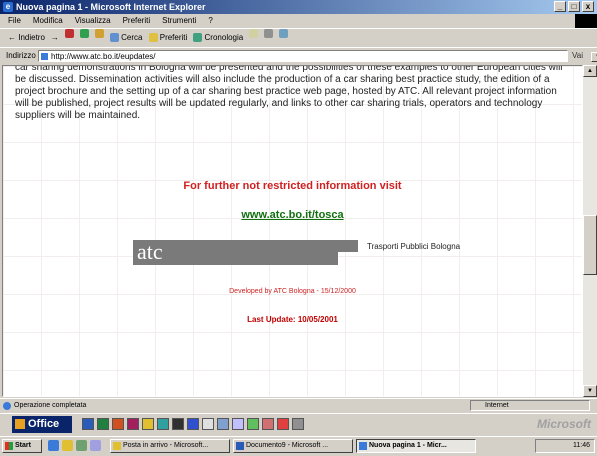 This screenshot has height=456, width=597. I want to click on office-logo-icon, so click(20, 424).